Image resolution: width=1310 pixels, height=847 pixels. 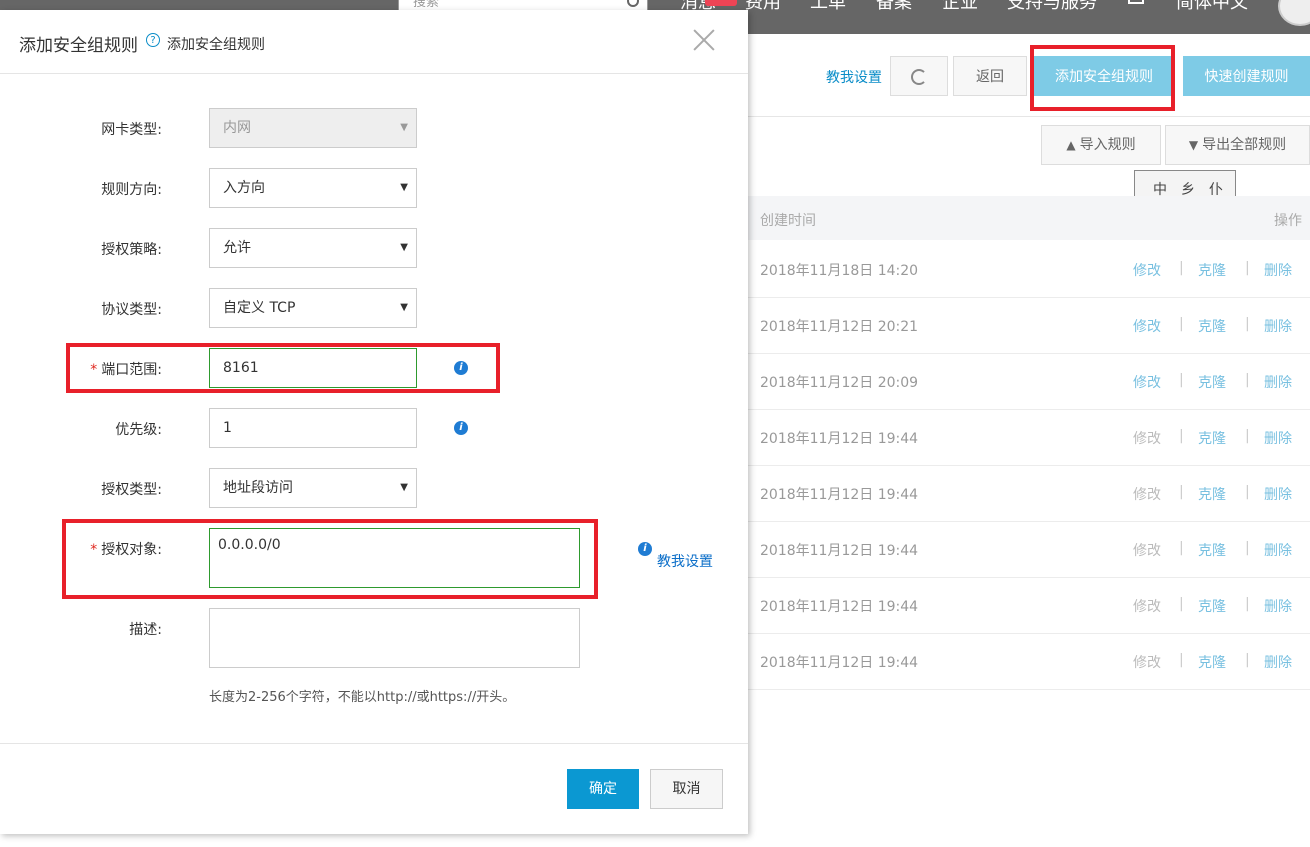 What do you see at coordinates (685, 561) in the screenshot?
I see `teach-me-link: 教我设置` at bounding box center [685, 561].